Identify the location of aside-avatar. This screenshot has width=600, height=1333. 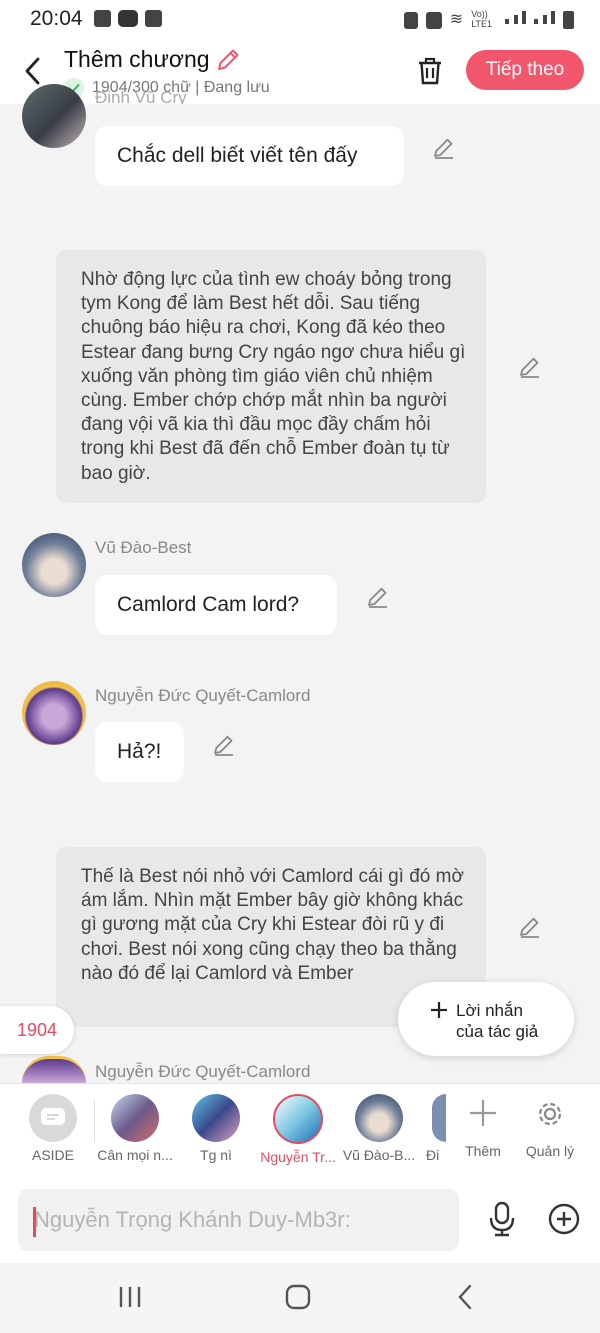
(53, 1118).